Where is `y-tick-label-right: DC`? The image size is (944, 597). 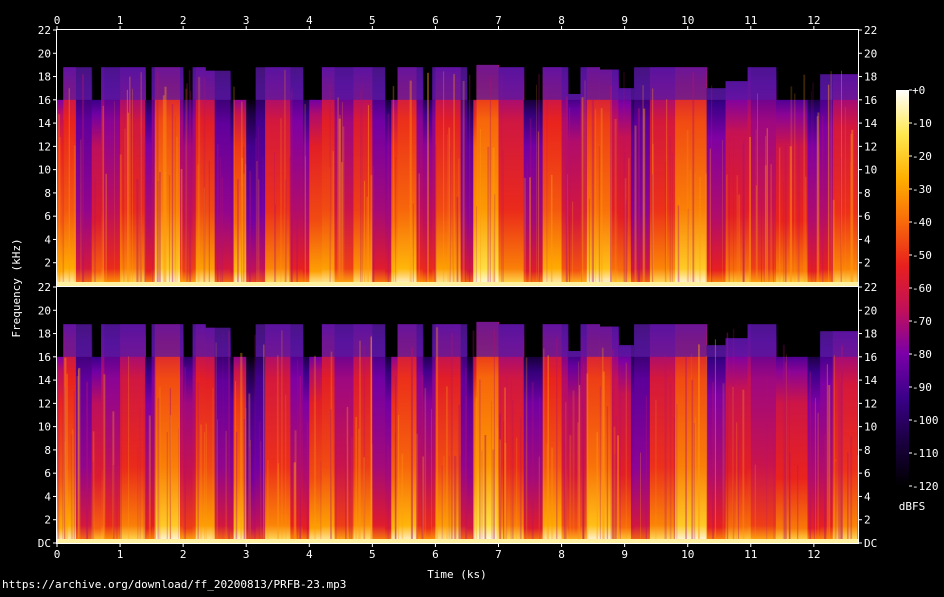
y-tick-label-right: DC is located at coordinates (870, 543).